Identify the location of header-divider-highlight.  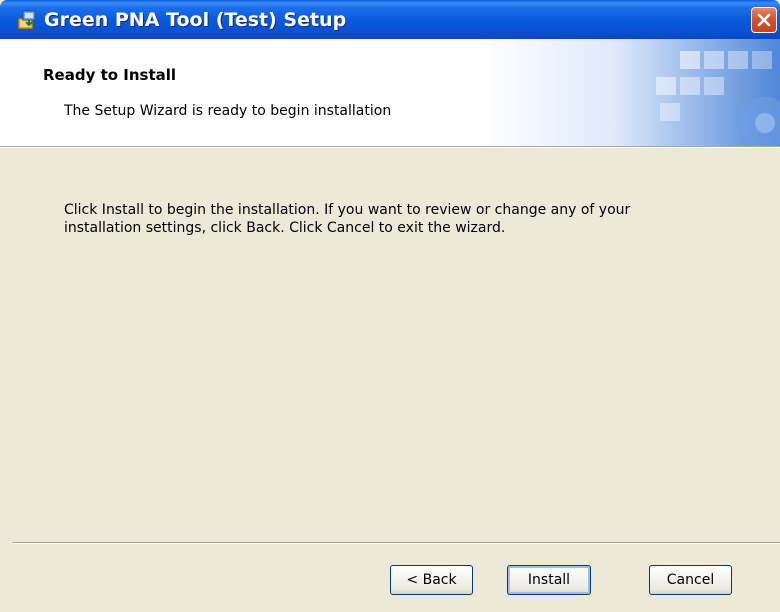
(390, 147).